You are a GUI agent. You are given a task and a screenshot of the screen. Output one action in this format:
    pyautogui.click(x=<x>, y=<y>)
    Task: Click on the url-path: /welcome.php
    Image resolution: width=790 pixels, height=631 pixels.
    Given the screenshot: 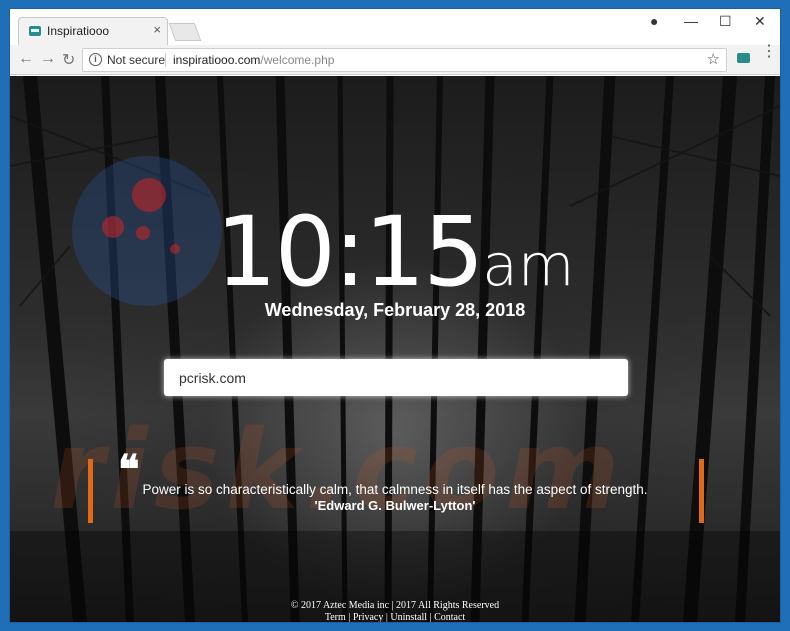 What is the action you would take?
    pyautogui.click(x=297, y=60)
    